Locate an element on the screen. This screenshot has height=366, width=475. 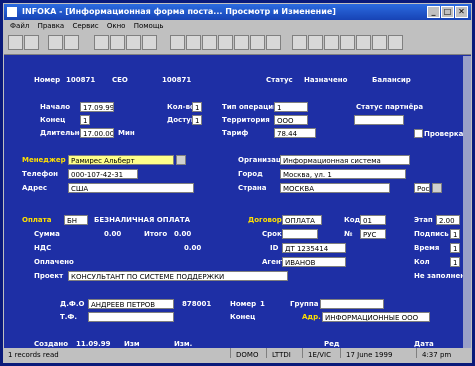
adr-field: ИНФОРМАЦИОННЫЕ ООО is located at coordinates (376, 317).